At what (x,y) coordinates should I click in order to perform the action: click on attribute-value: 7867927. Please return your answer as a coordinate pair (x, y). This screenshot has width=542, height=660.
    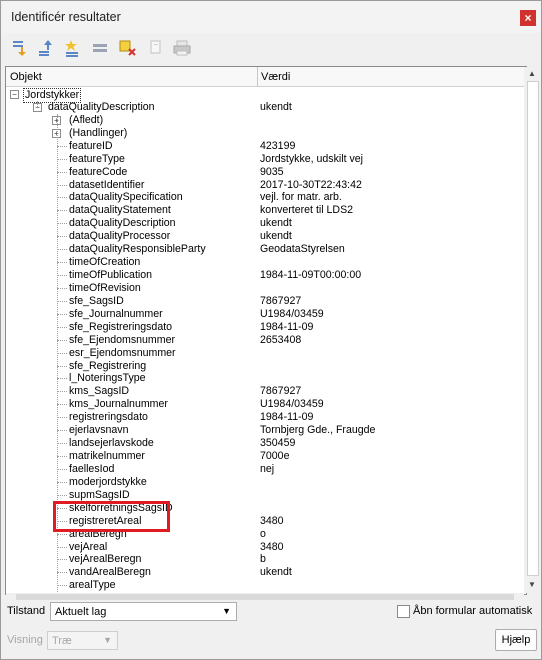
    Looking at the image, I should click on (281, 300).